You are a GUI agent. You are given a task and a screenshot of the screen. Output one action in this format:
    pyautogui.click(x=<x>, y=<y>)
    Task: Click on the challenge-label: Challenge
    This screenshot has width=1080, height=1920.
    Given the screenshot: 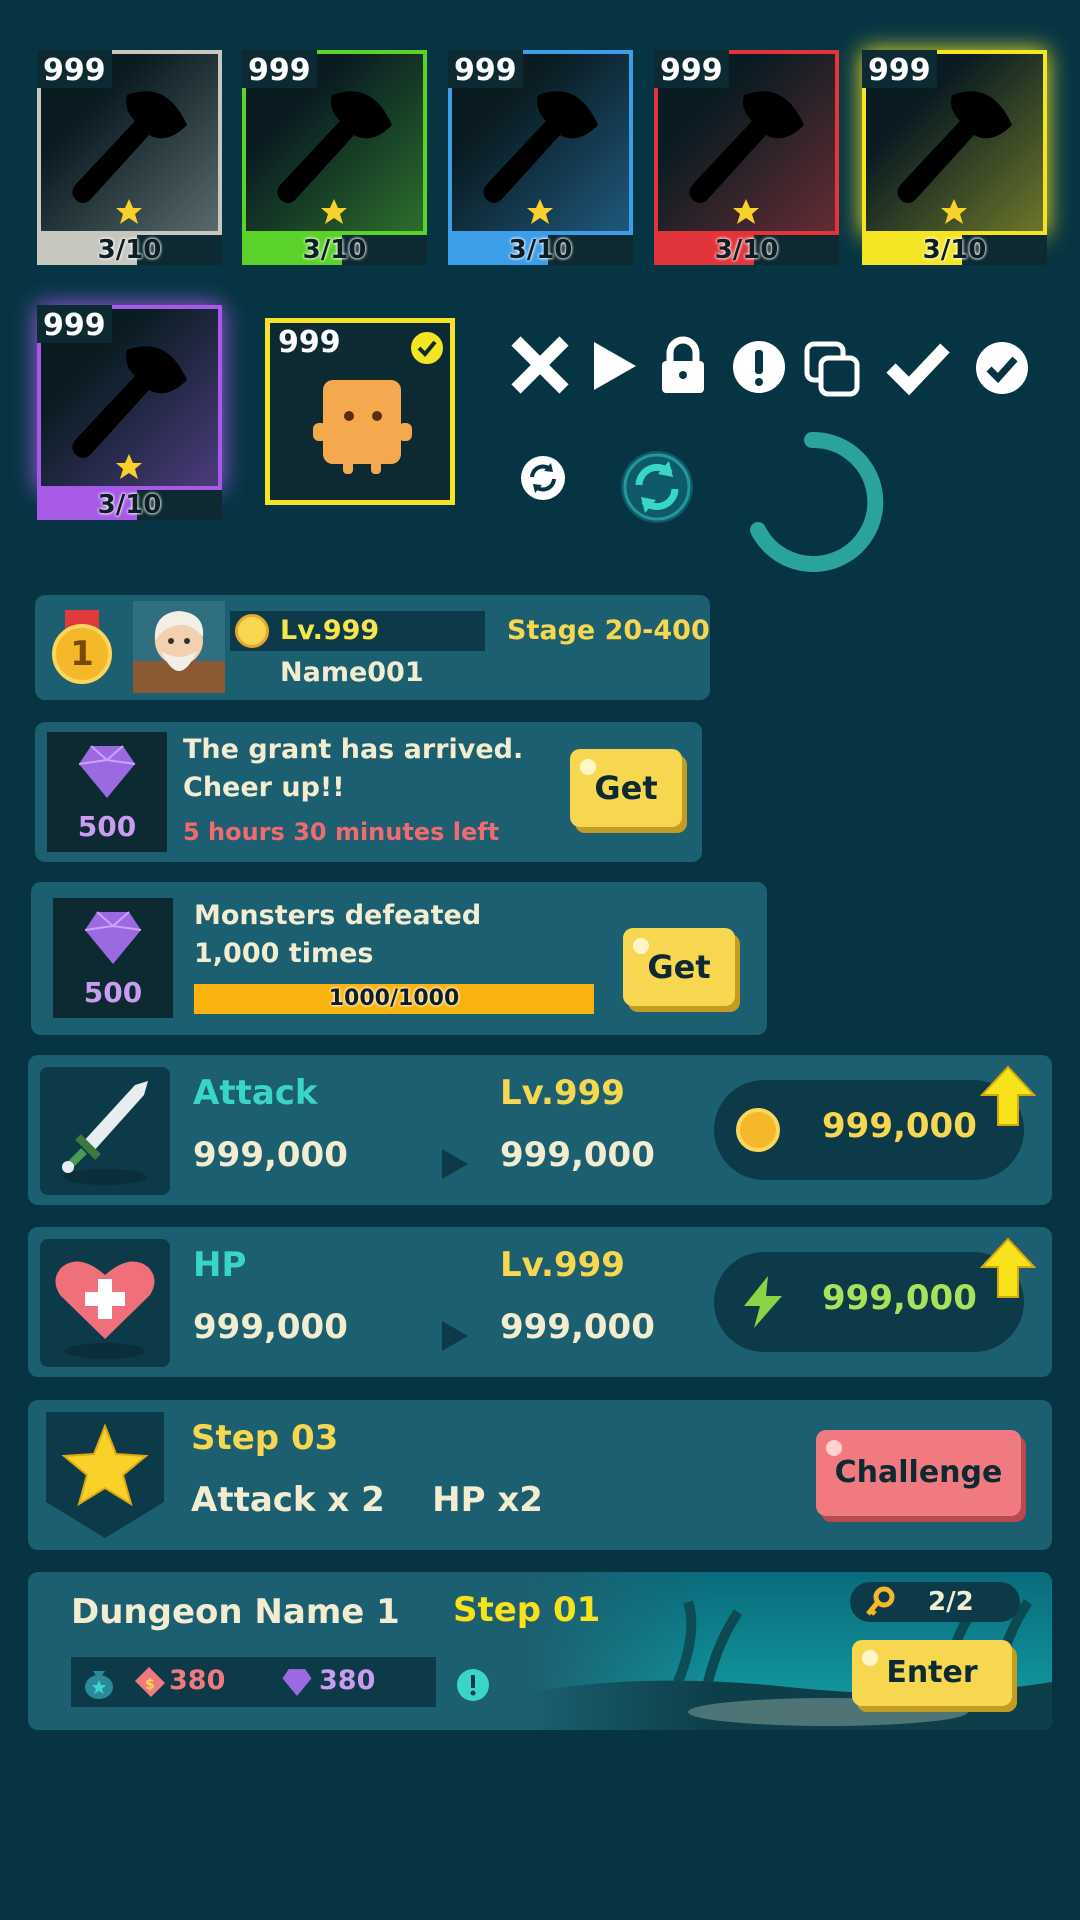 What is the action you would take?
    pyautogui.click(x=918, y=1472)
    